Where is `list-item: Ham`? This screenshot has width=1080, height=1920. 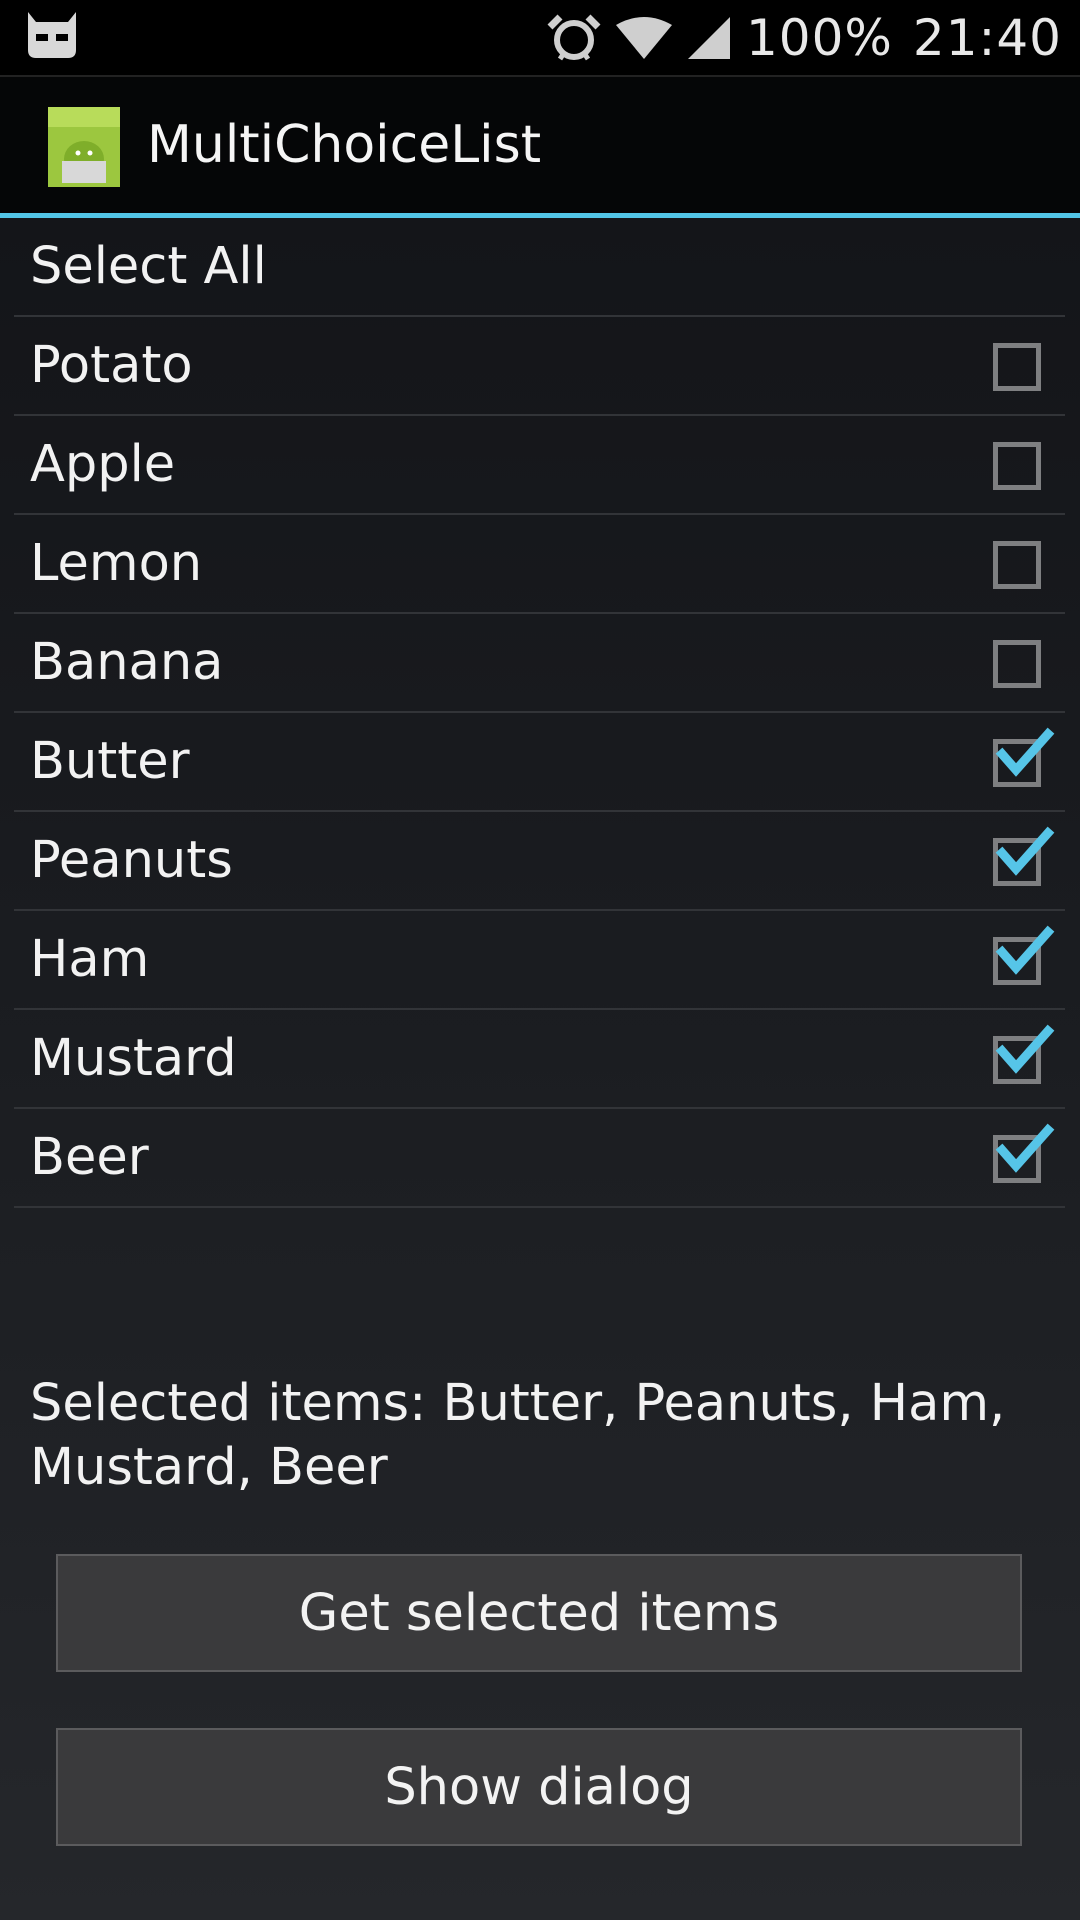 list-item: Ham is located at coordinates (539, 960).